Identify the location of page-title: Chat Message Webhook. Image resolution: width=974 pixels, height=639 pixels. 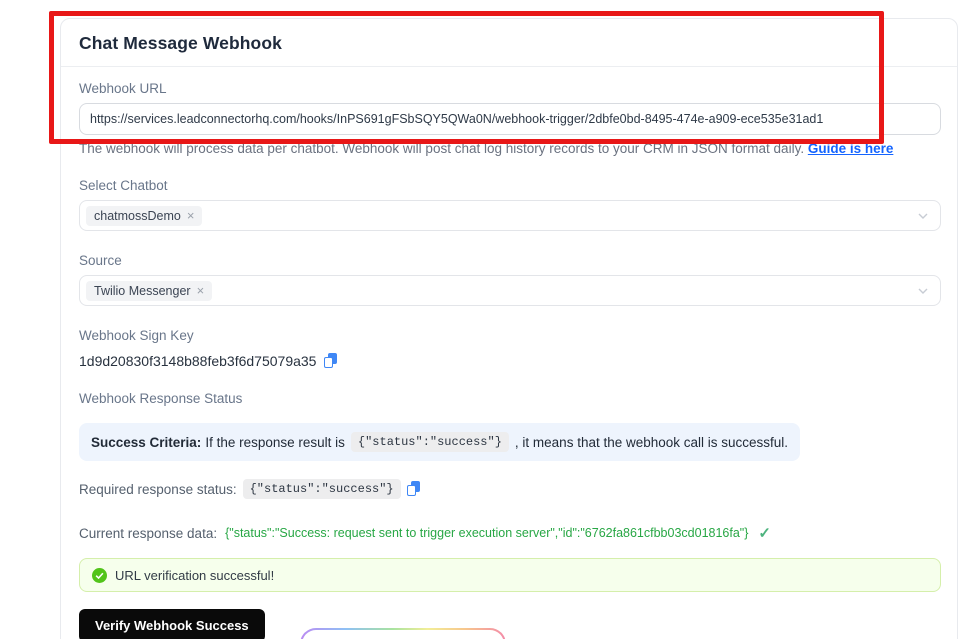
(180, 43).